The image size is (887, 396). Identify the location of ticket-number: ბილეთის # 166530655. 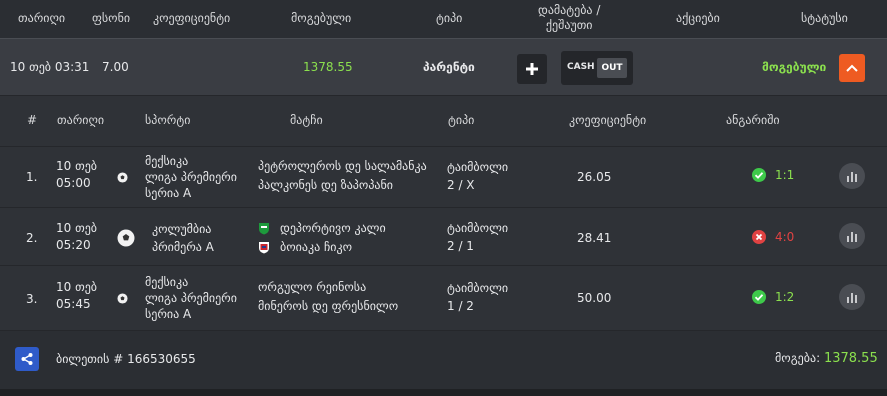
(126, 359).